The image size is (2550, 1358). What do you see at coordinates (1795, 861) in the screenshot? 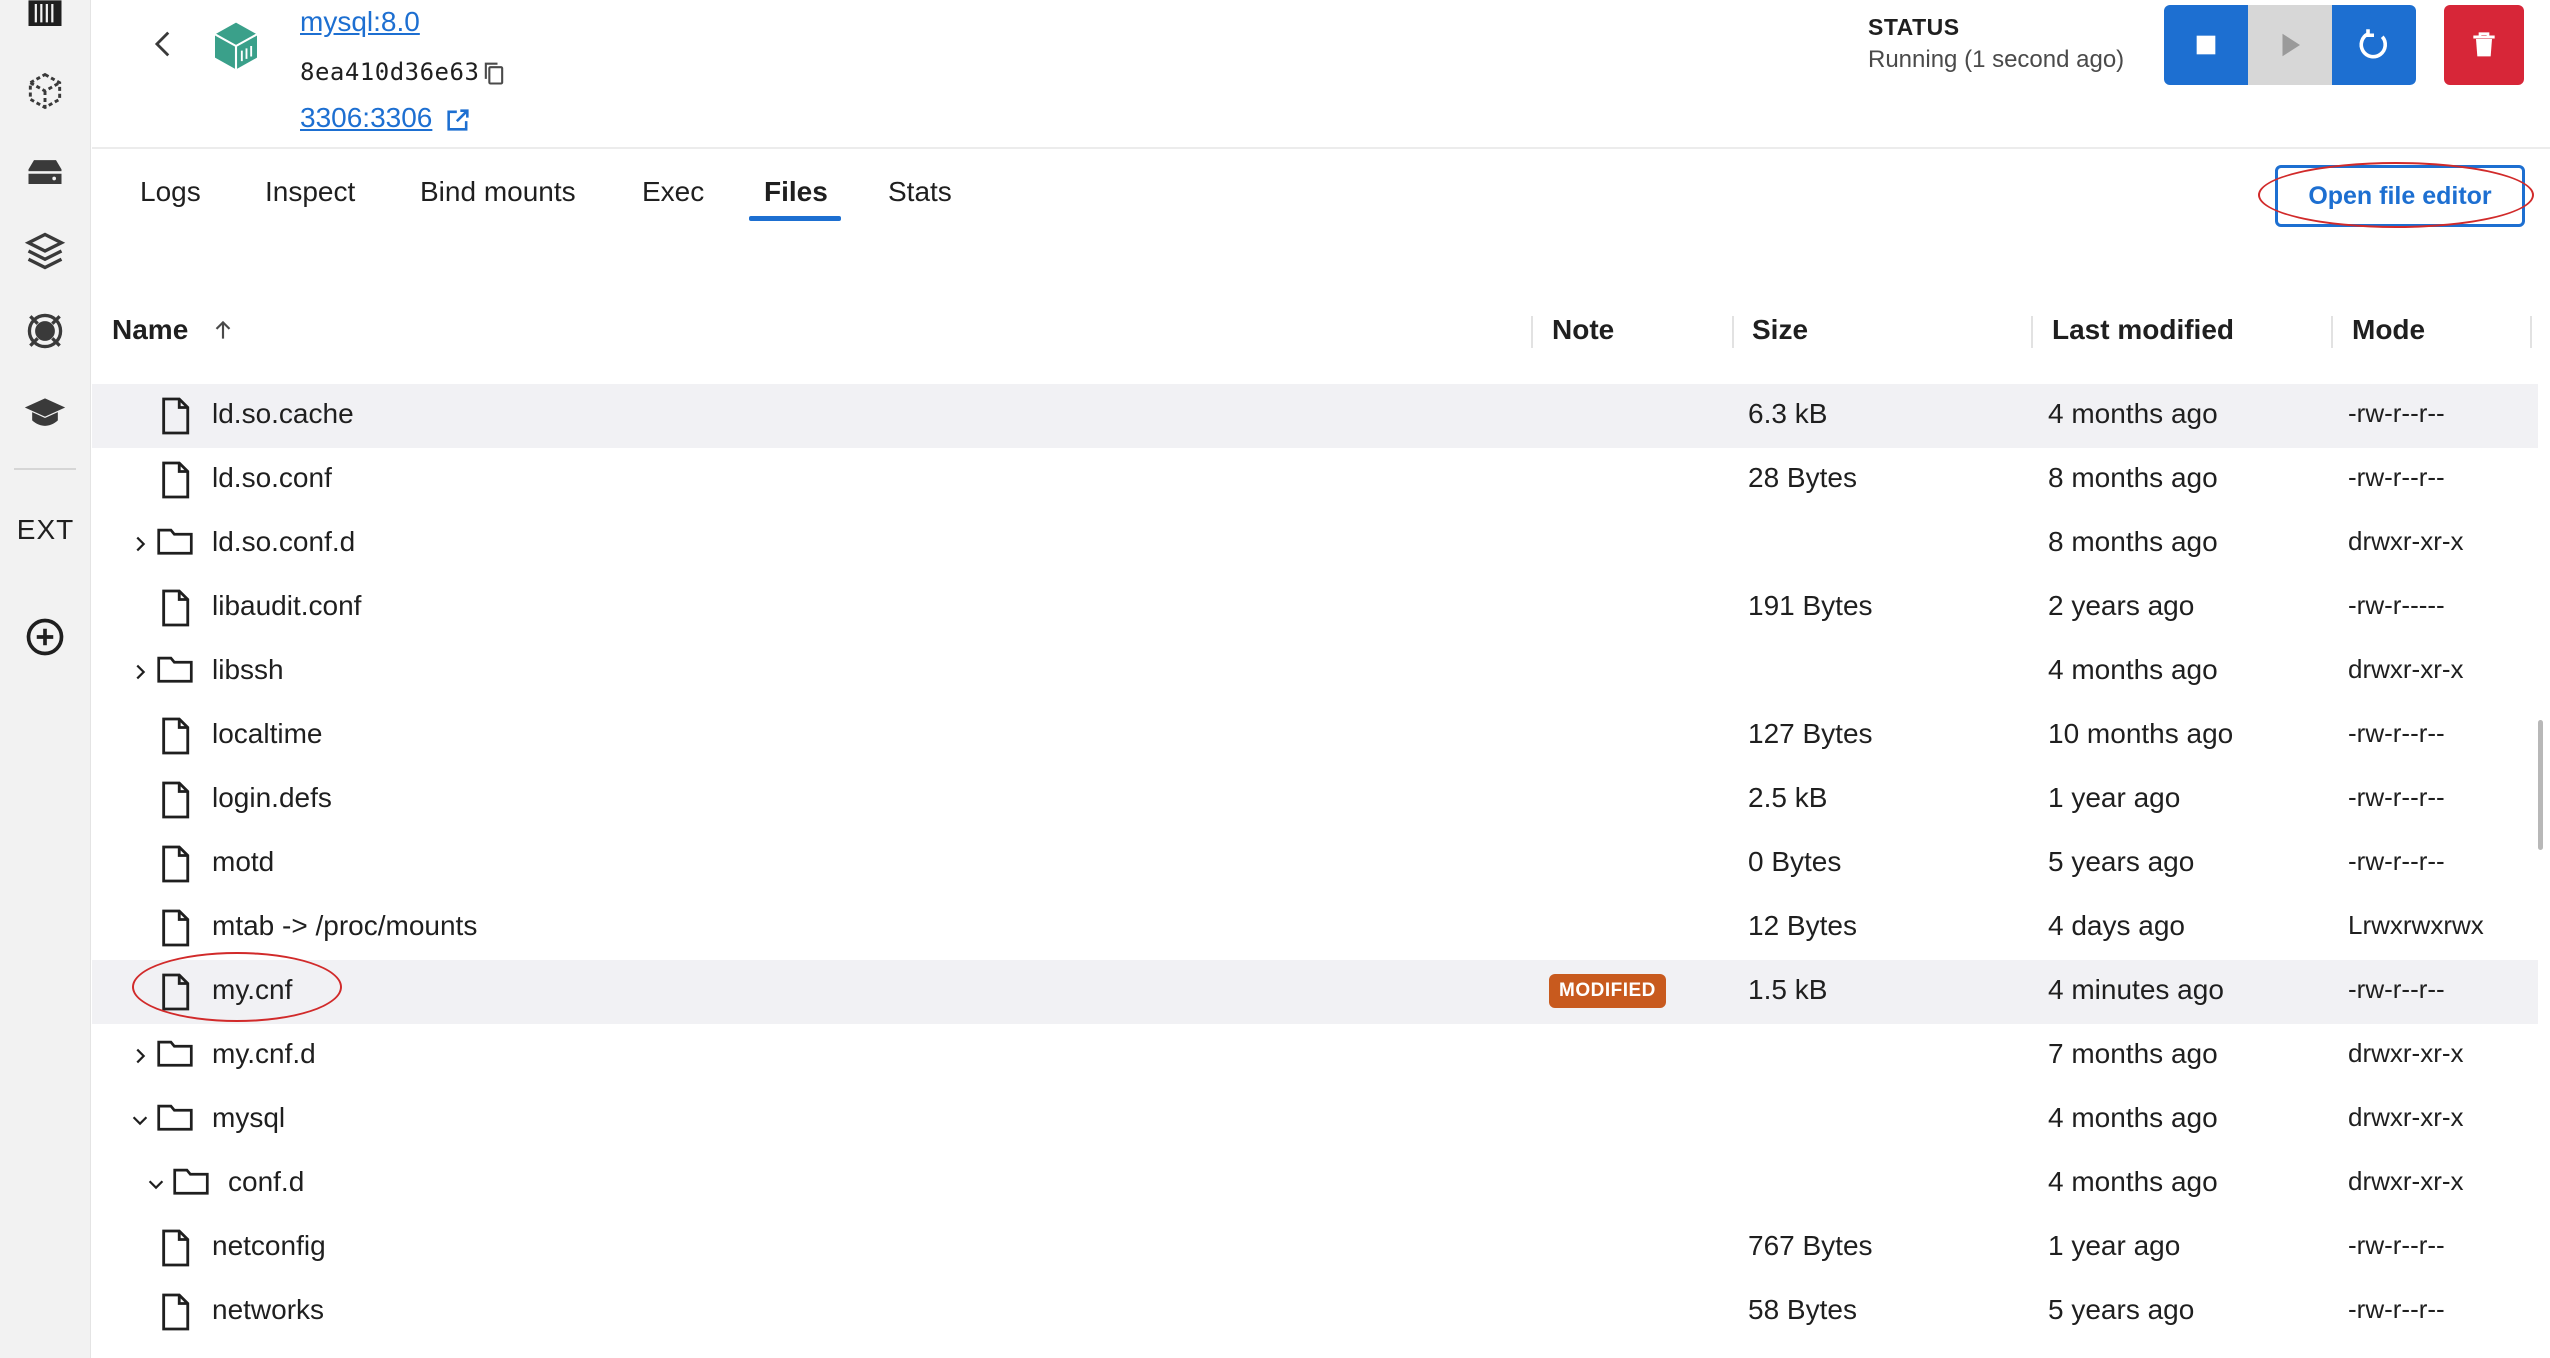
I see `file-size: 0 Bytes` at bounding box center [1795, 861].